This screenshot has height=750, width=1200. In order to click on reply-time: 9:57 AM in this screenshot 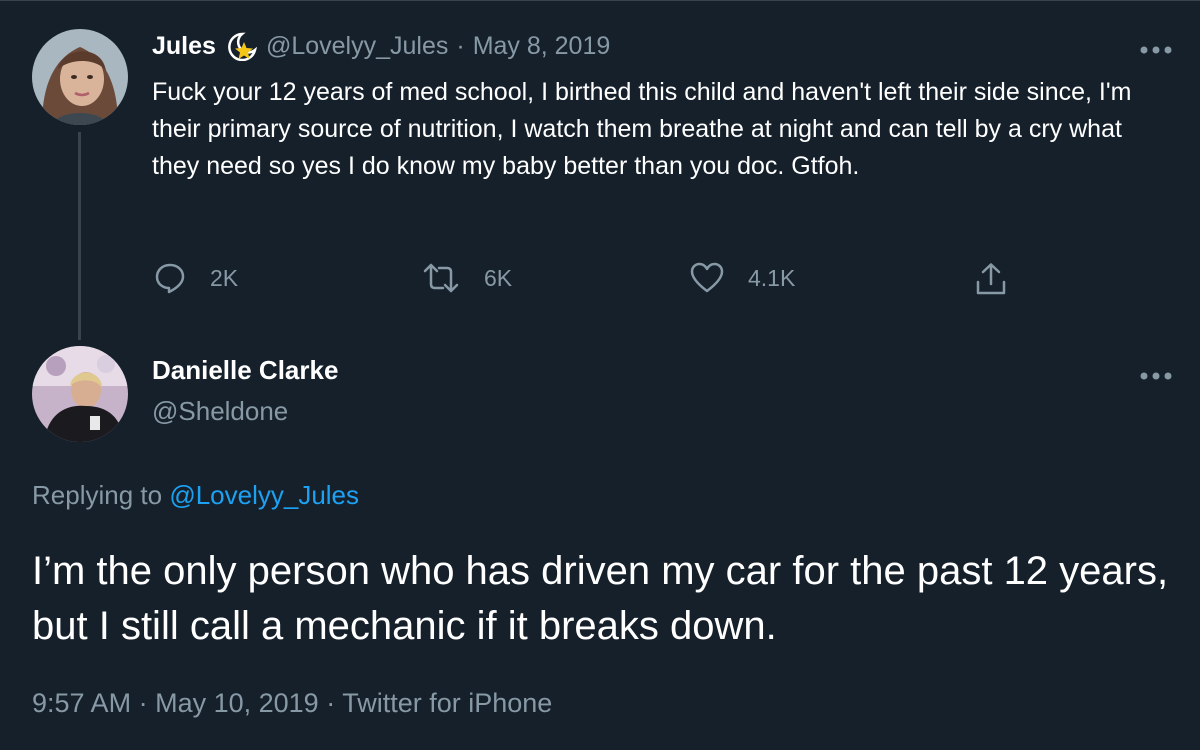, I will do `click(81, 703)`.